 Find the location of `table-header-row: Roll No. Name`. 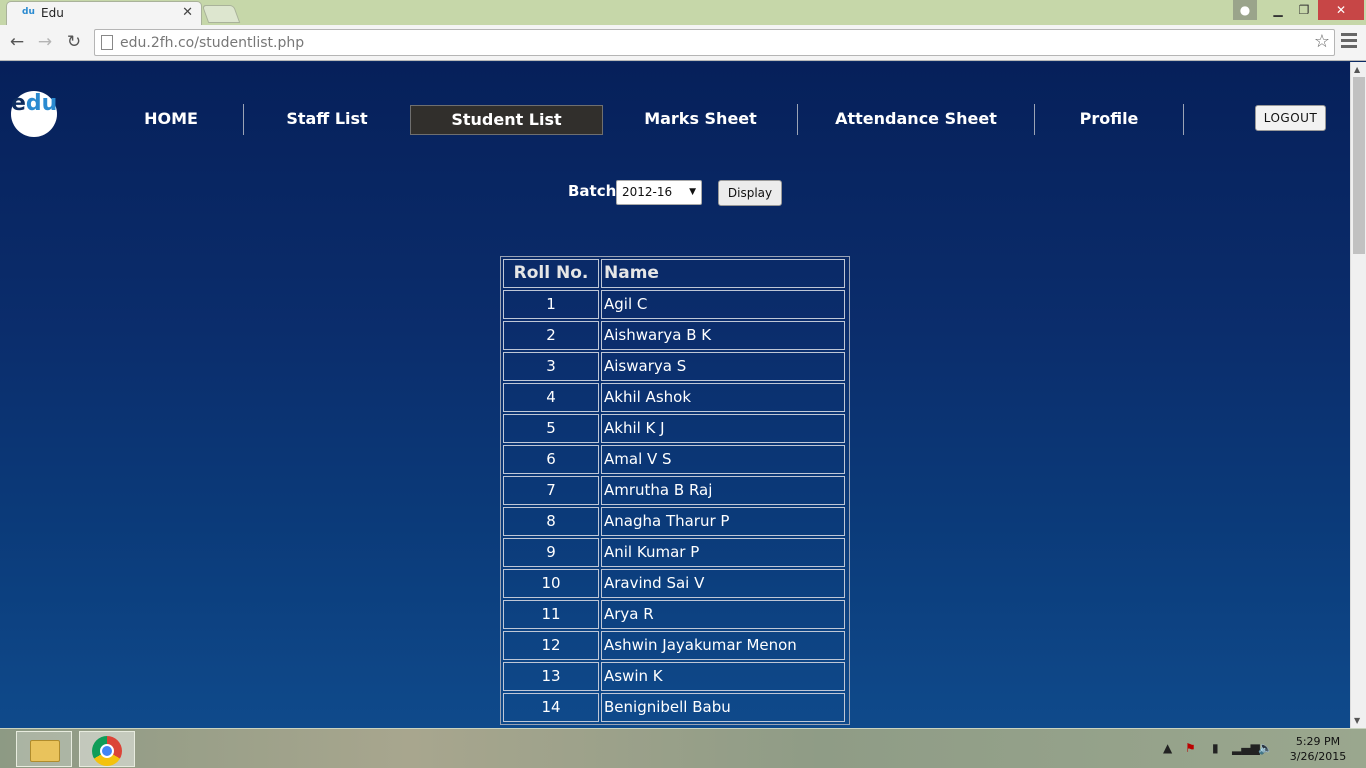

table-header-row: Roll No. Name is located at coordinates (675, 273).